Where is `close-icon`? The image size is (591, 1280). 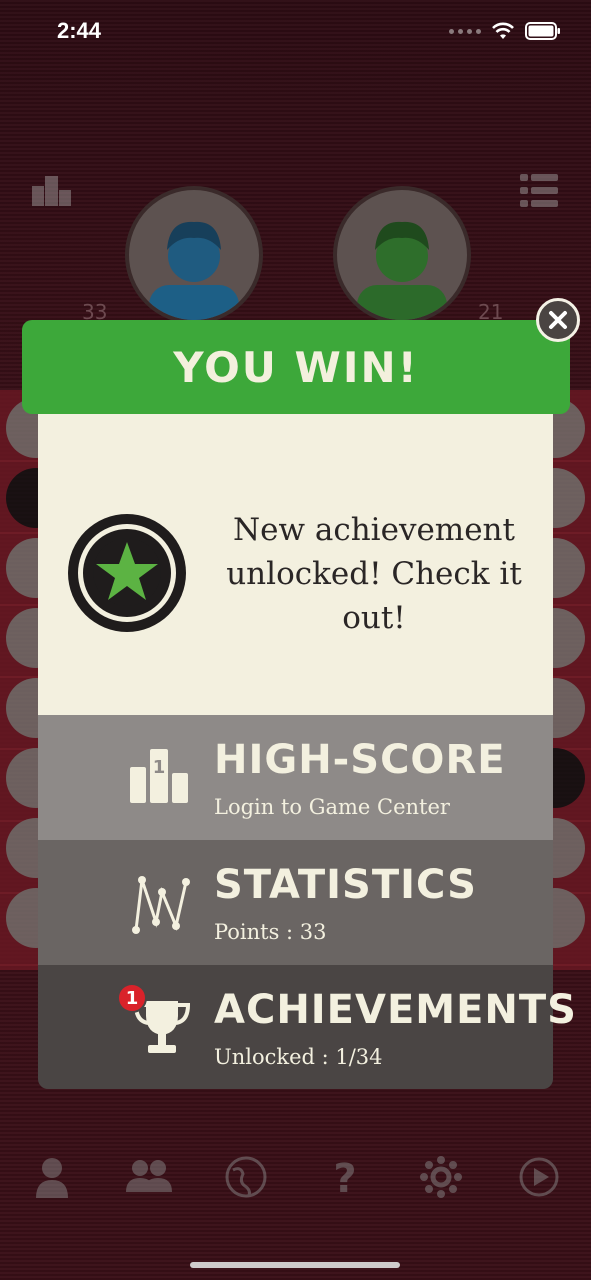 close-icon is located at coordinates (558, 320).